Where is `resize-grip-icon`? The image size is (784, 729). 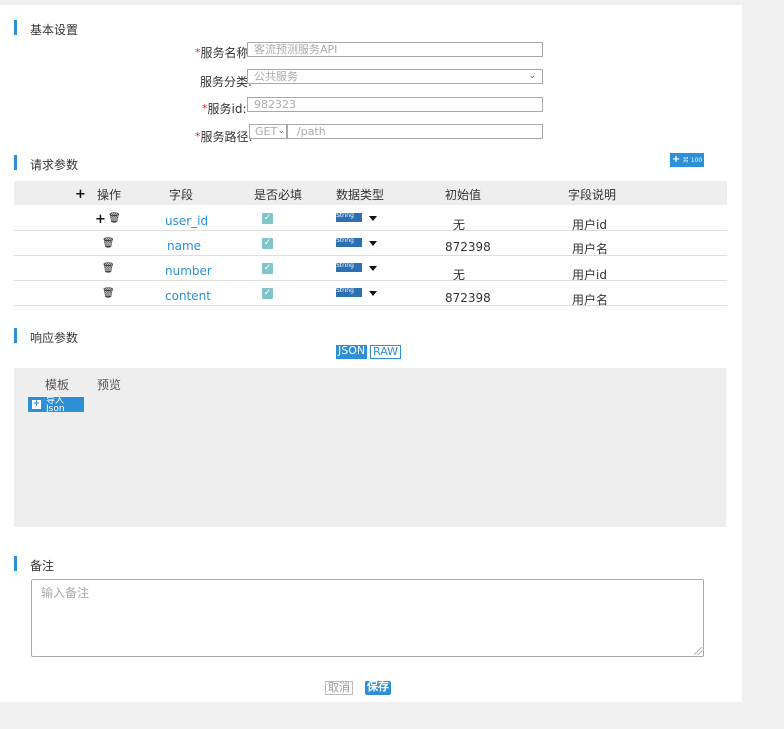
resize-grip-icon is located at coordinates (698, 651).